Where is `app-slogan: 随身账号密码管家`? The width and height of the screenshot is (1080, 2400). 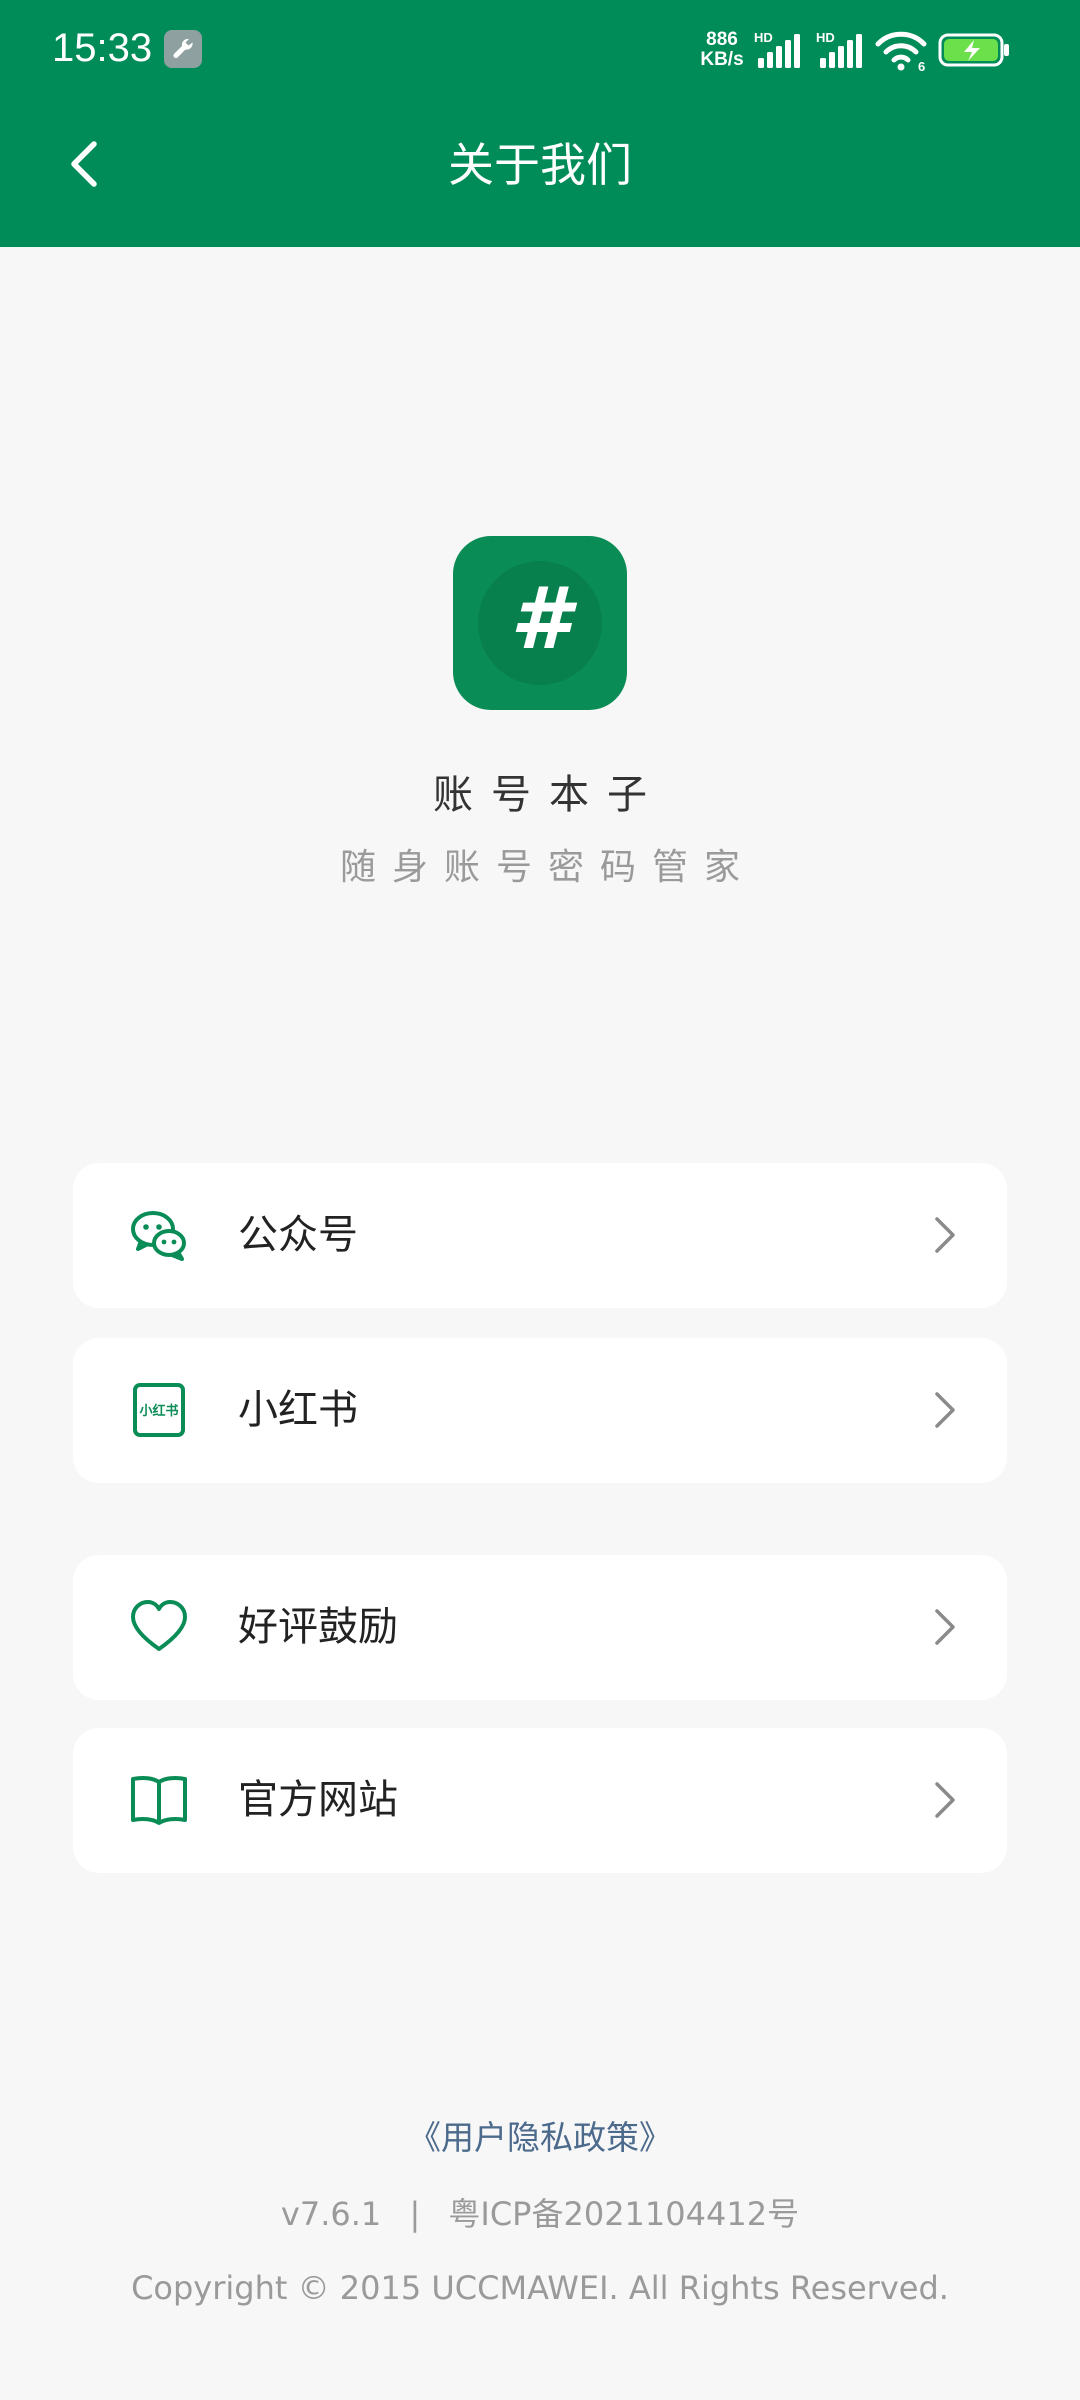 app-slogan: 随身账号密码管家 is located at coordinates (547, 867).